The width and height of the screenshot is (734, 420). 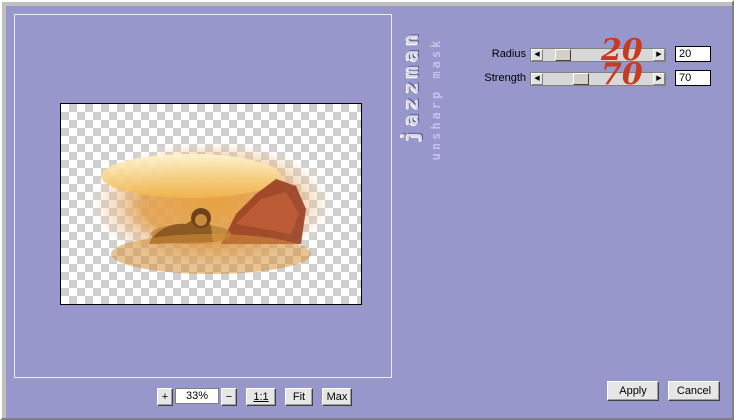 I want to click on radius-label-wrap: Radius, so click(x=498, y=55).